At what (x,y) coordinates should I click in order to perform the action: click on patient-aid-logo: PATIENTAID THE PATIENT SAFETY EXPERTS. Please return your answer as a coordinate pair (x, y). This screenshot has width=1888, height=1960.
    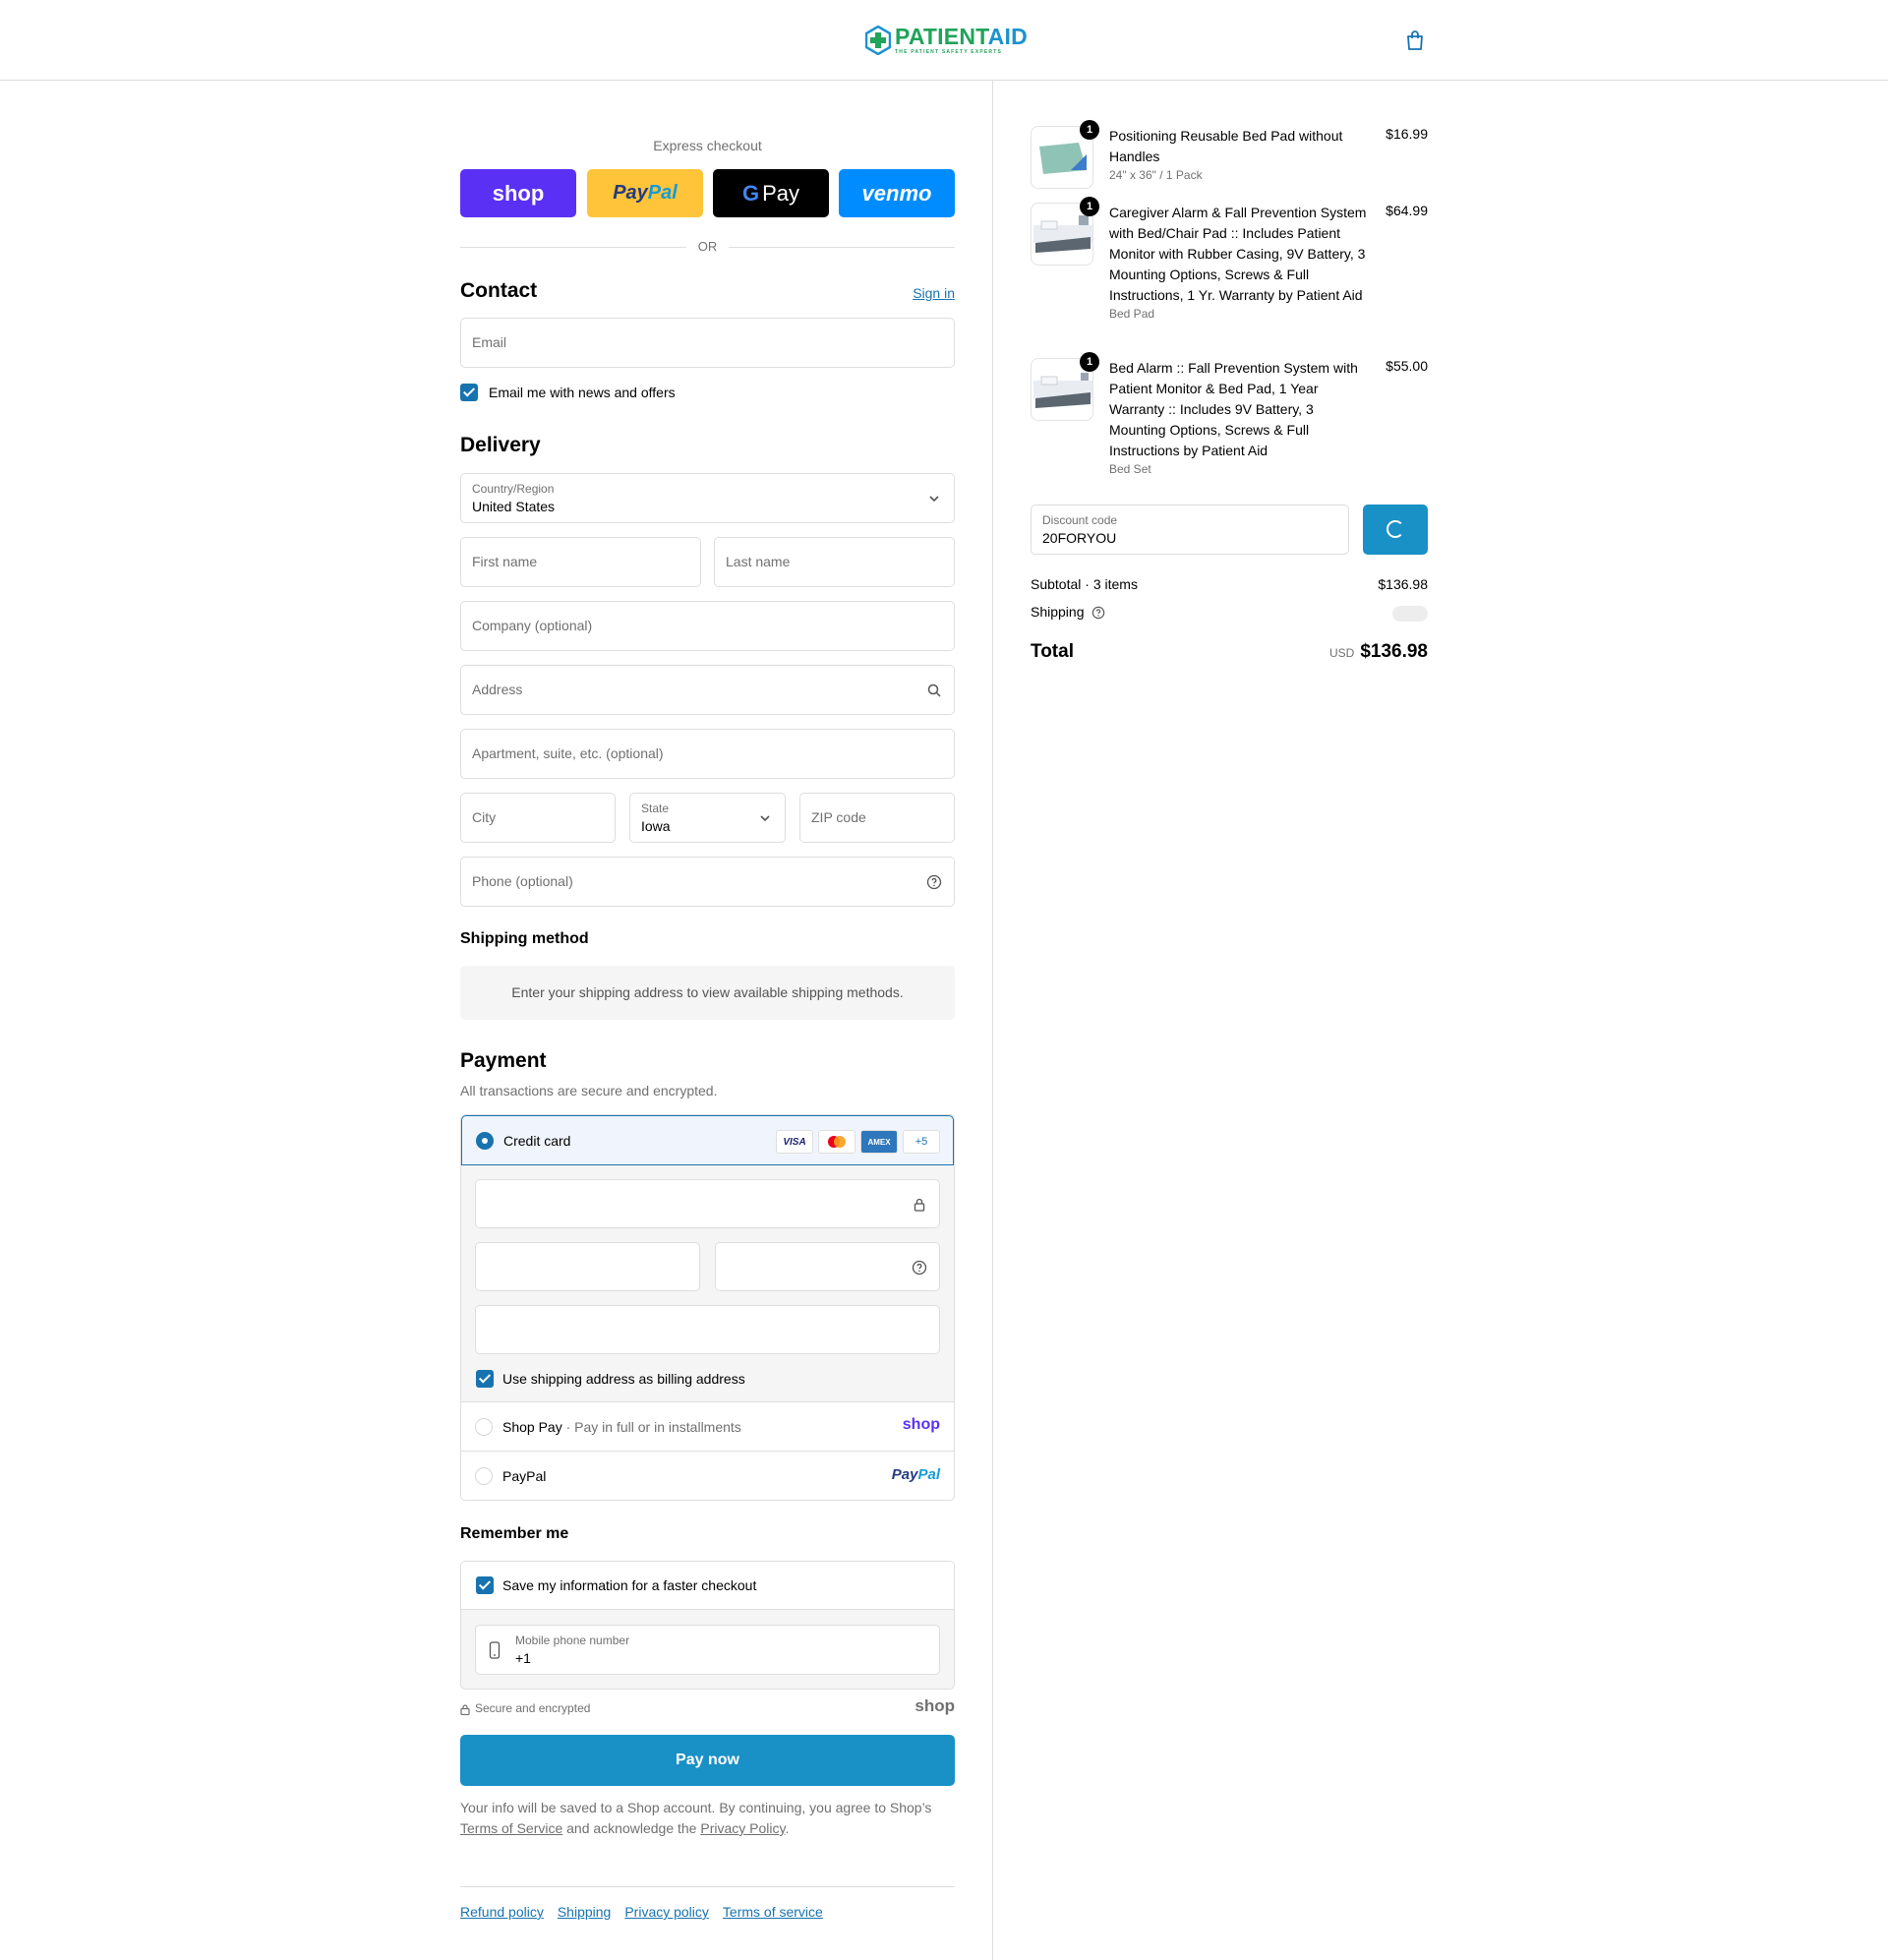
    Looking at the image, I should click on (946, 40).